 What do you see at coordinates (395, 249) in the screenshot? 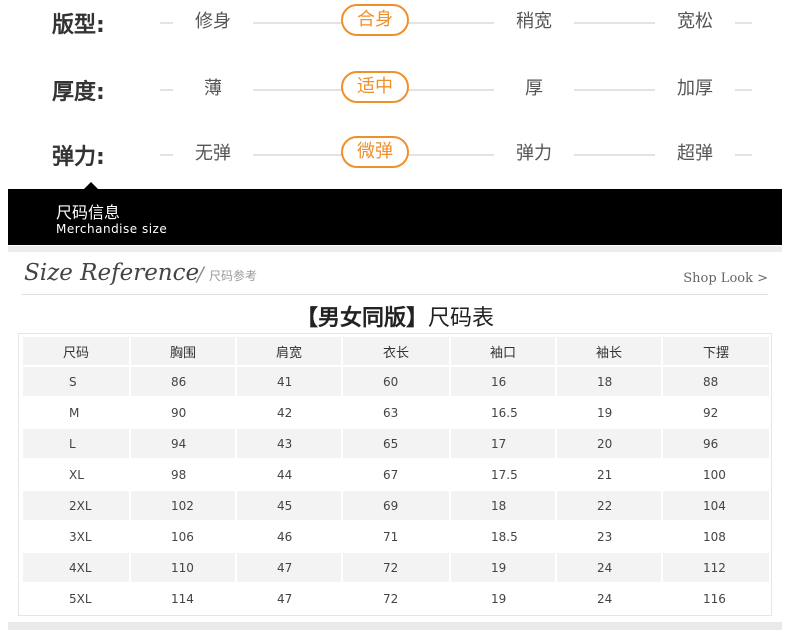
I see `banner-shadow-strip` at bounding box center [395, 249].